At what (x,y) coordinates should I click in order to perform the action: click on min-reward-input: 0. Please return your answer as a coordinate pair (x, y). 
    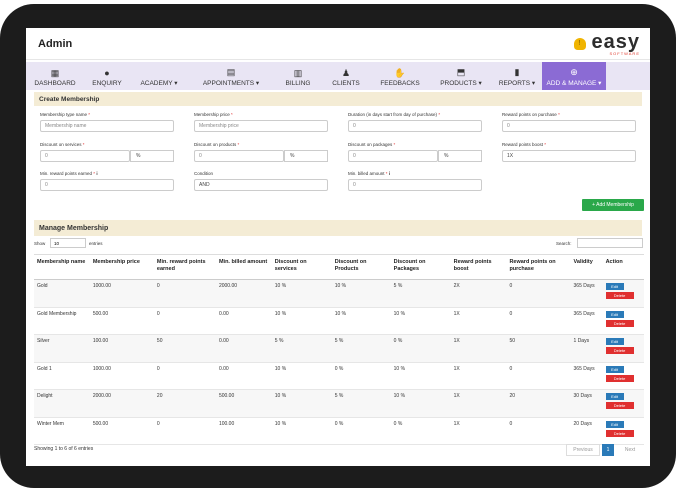
    Looking at the image, I should click on (107, 185).